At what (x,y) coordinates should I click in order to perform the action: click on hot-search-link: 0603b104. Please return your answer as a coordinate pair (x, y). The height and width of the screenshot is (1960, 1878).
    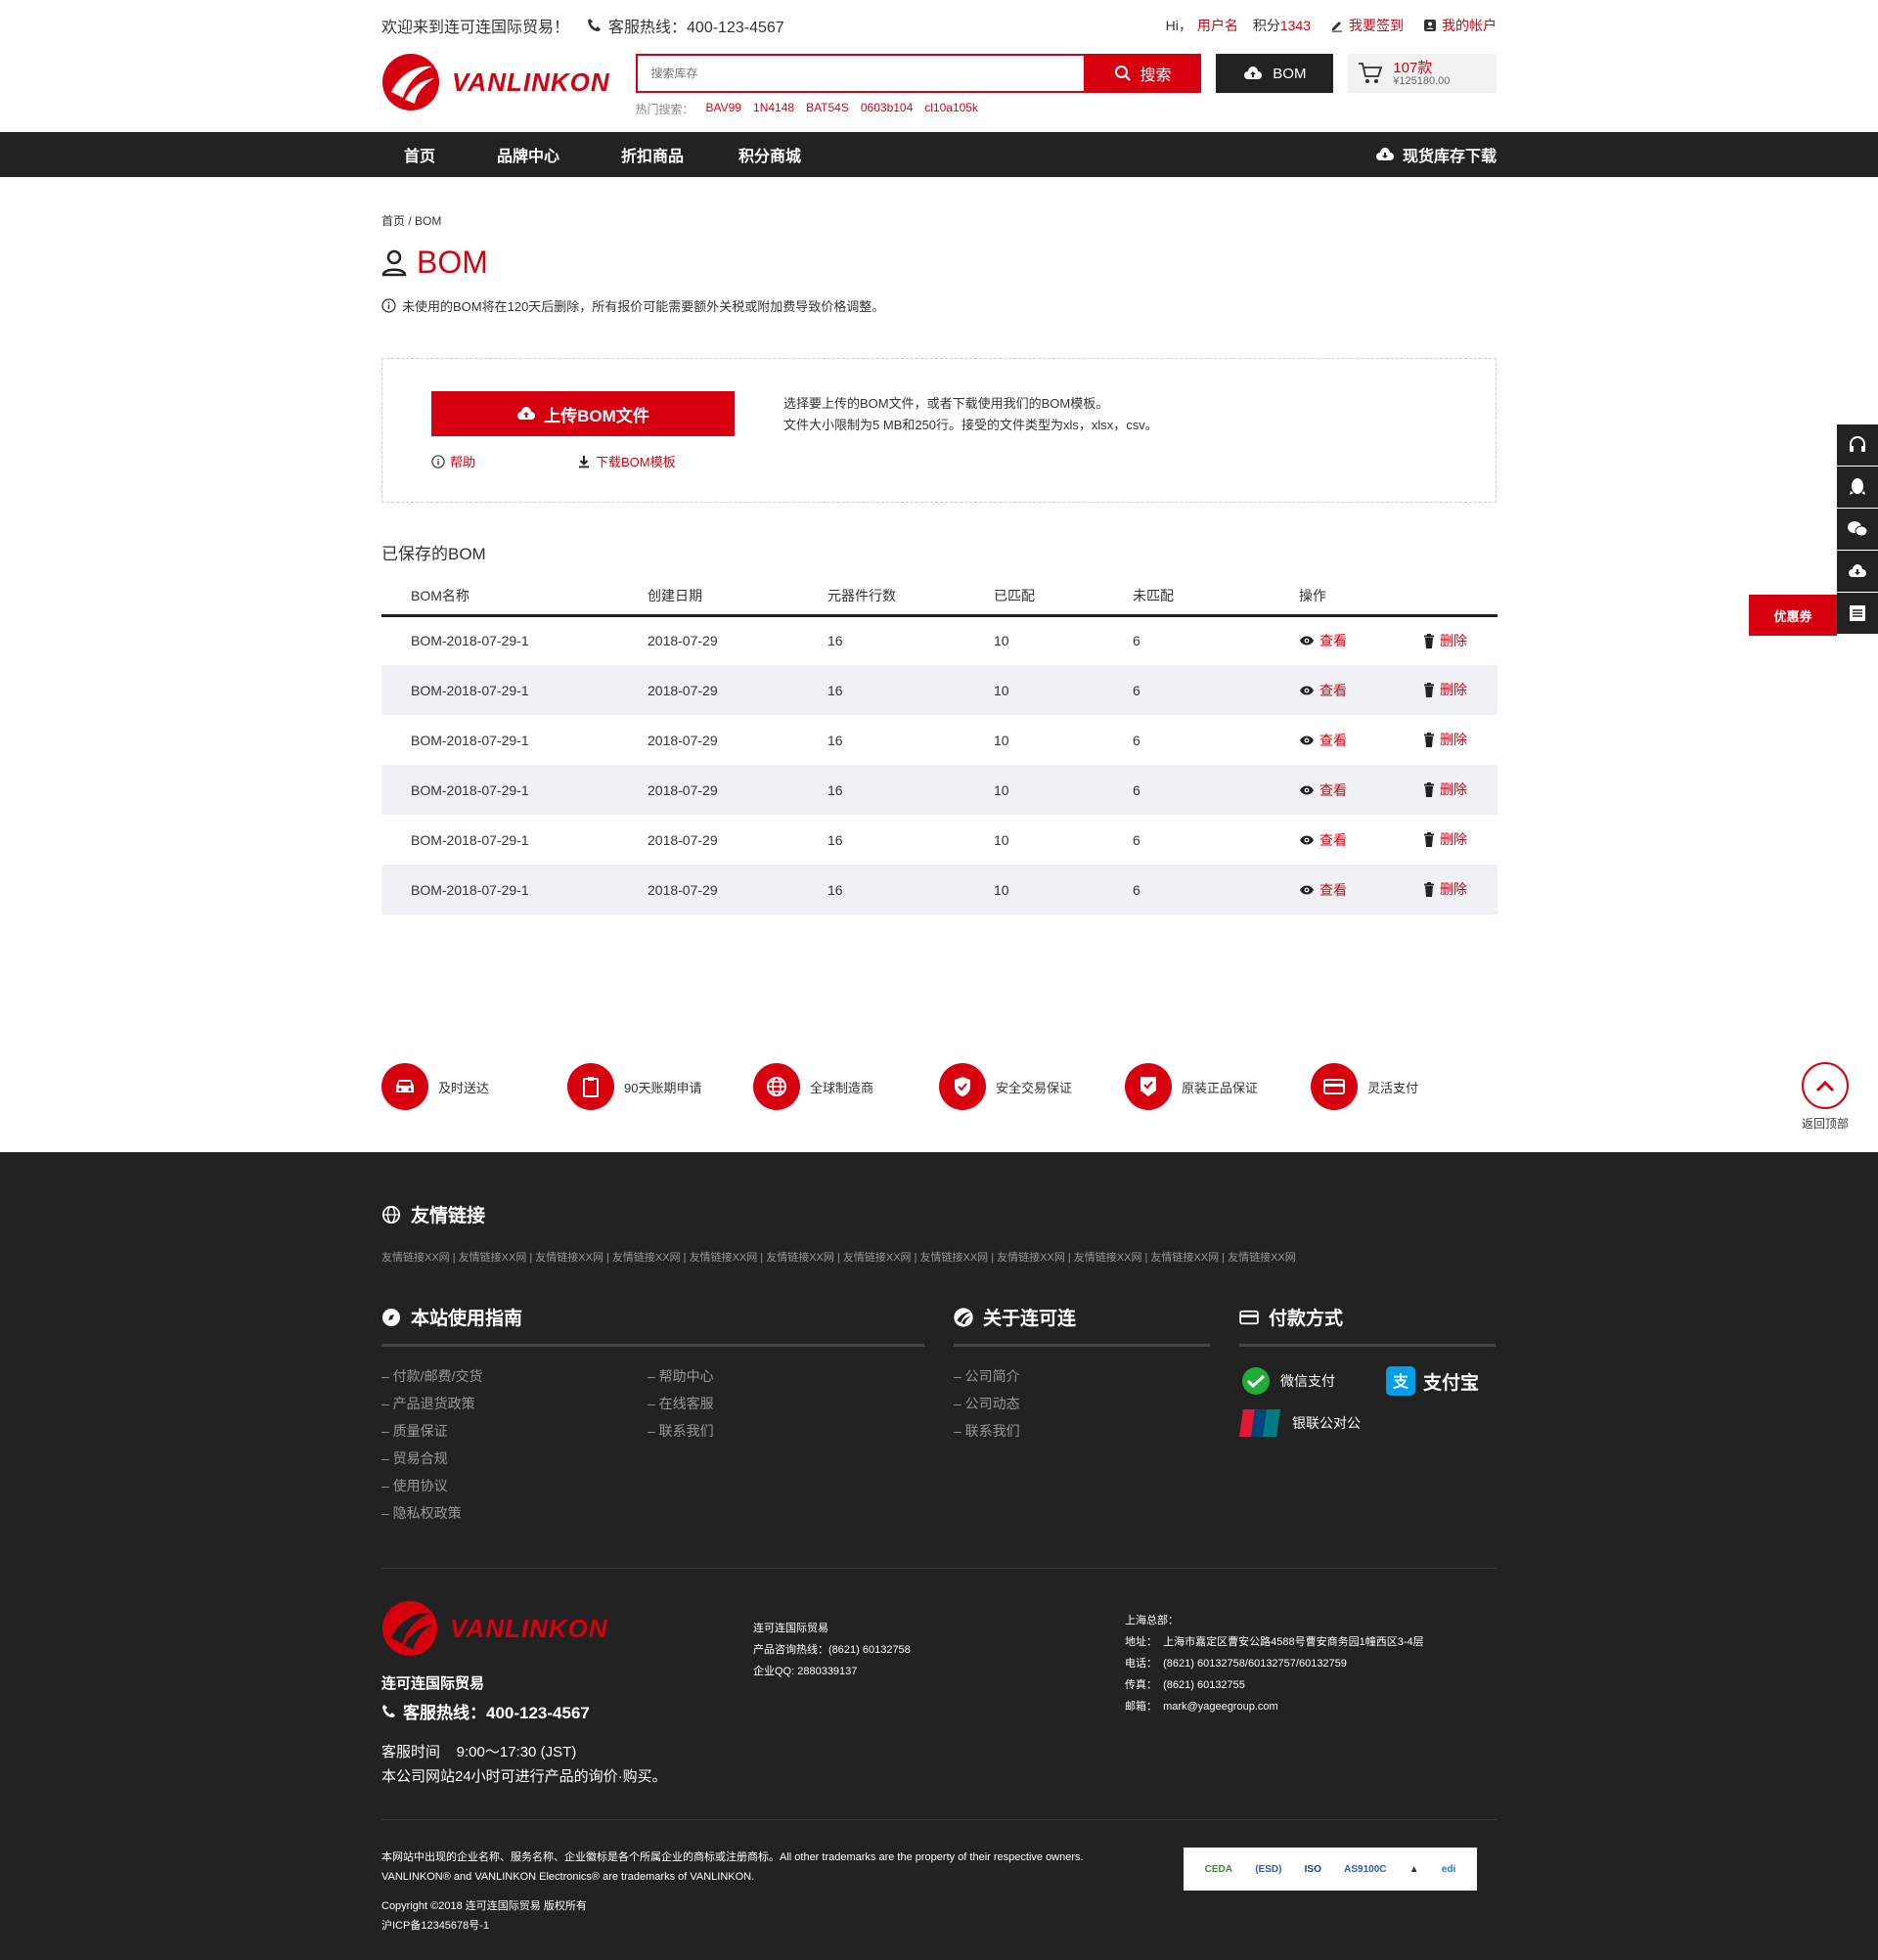
    Looking at the image, I should click on (887, 109).